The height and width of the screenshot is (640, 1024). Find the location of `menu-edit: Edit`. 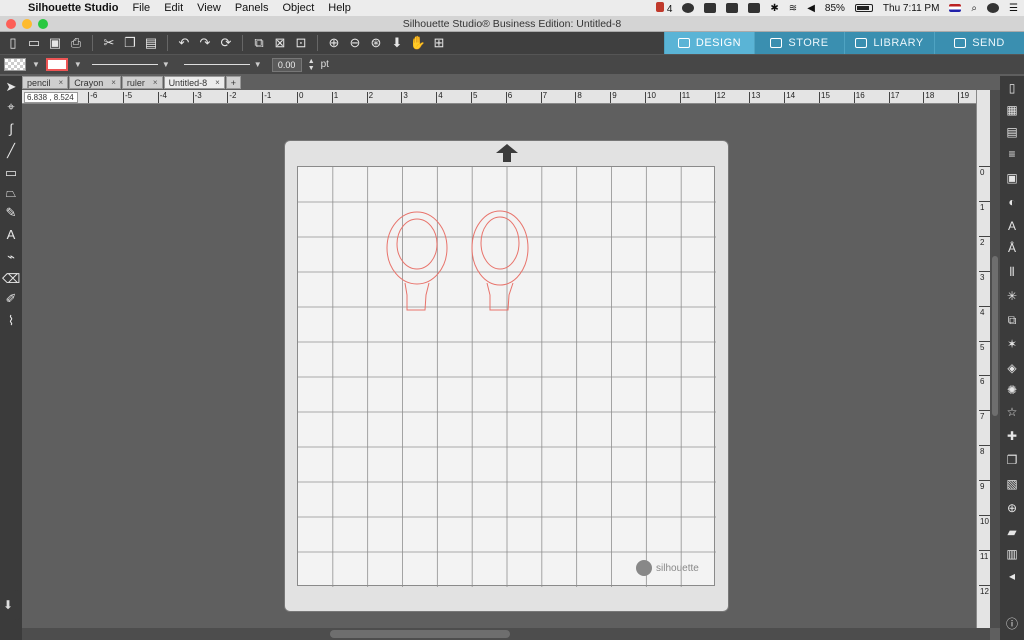

menu-edit: Edit is located at coordinates (173, 8).